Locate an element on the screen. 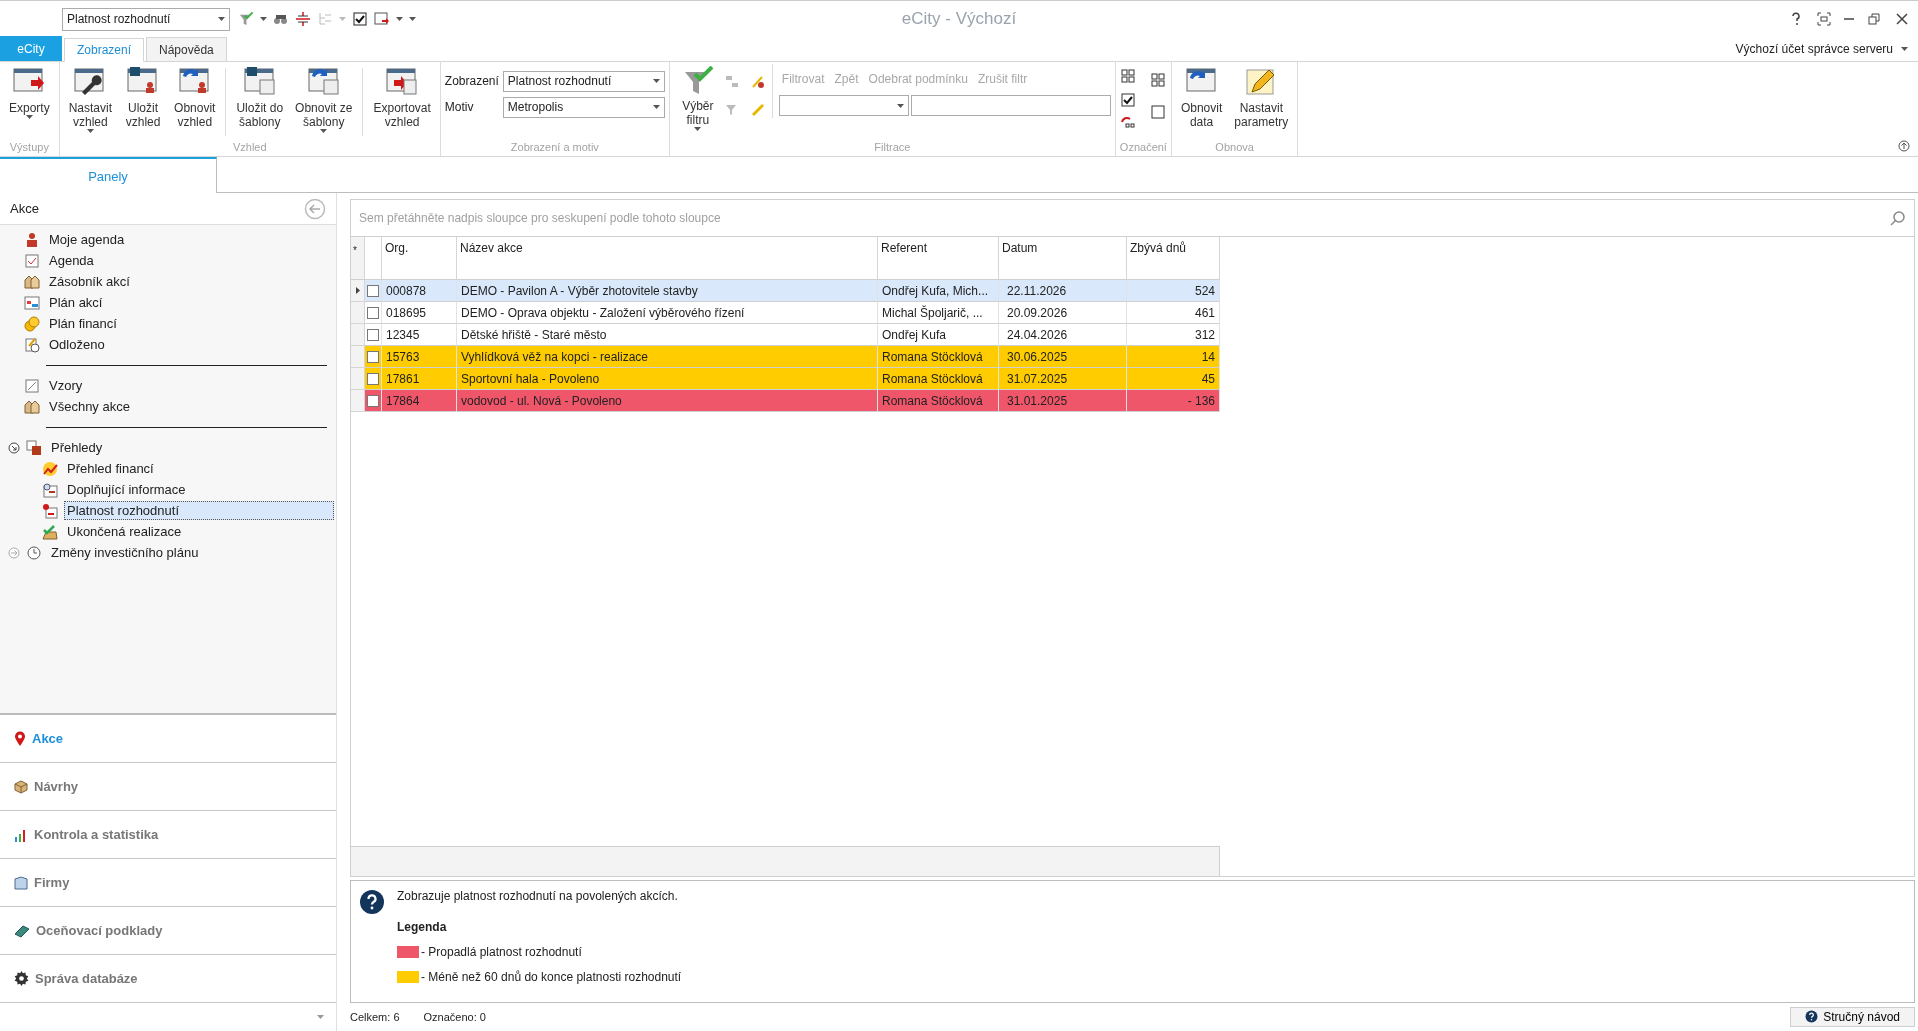 Image resolution: width=1918 pixels, height=1031 pixels. split-icon is located at coordinates (303, 19).